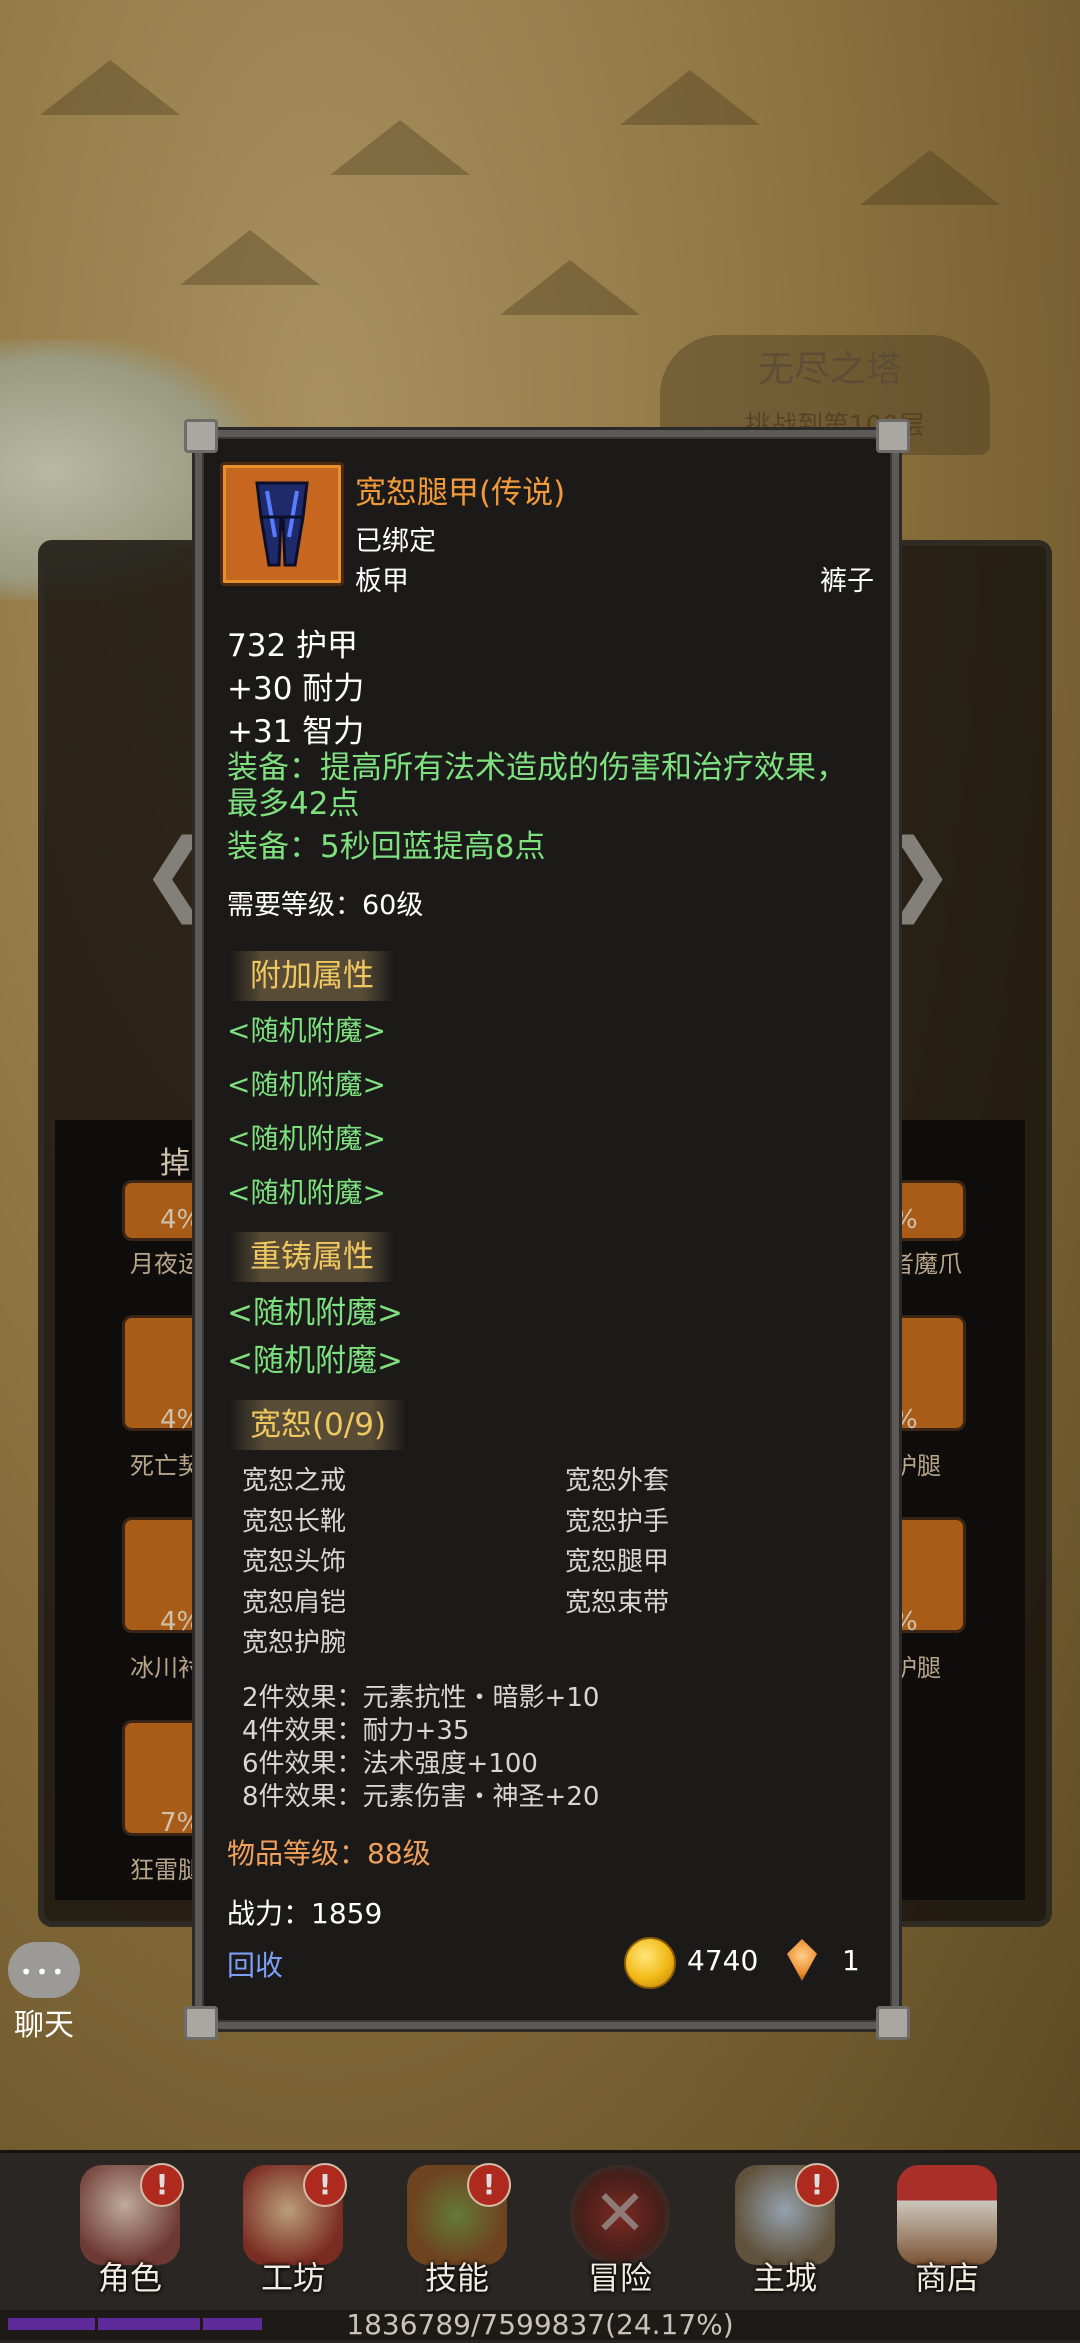  I want to click on chat-bubble-icon: •••, so click(44, 1970).